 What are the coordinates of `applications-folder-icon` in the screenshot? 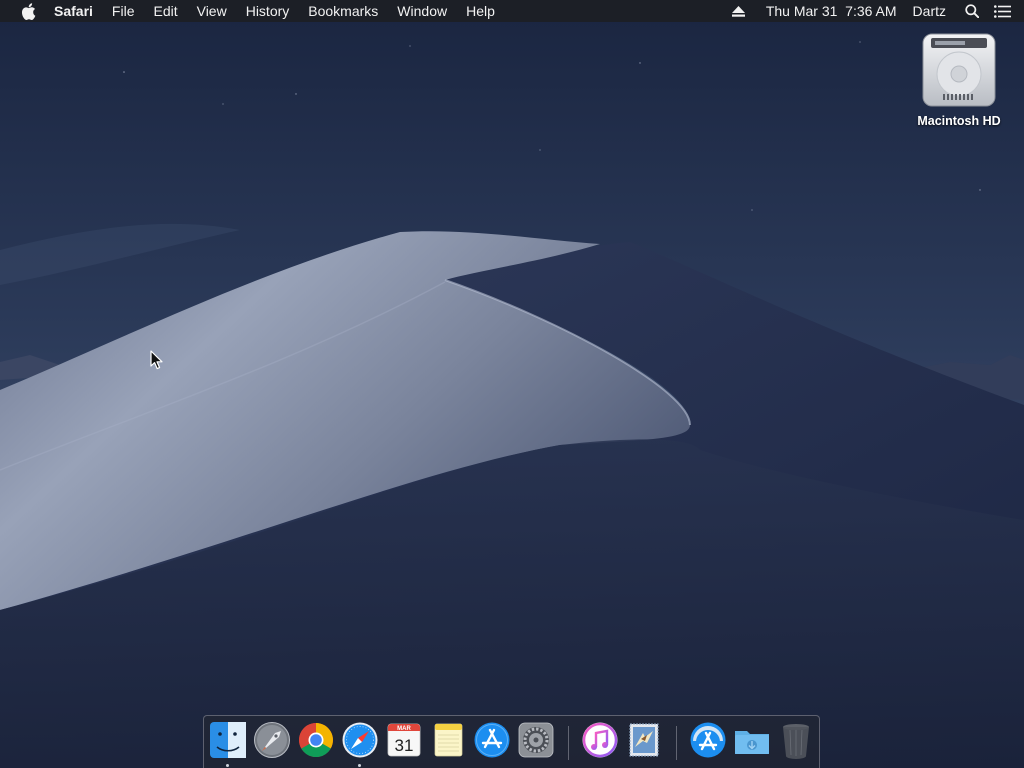 It's located at (708, 740).